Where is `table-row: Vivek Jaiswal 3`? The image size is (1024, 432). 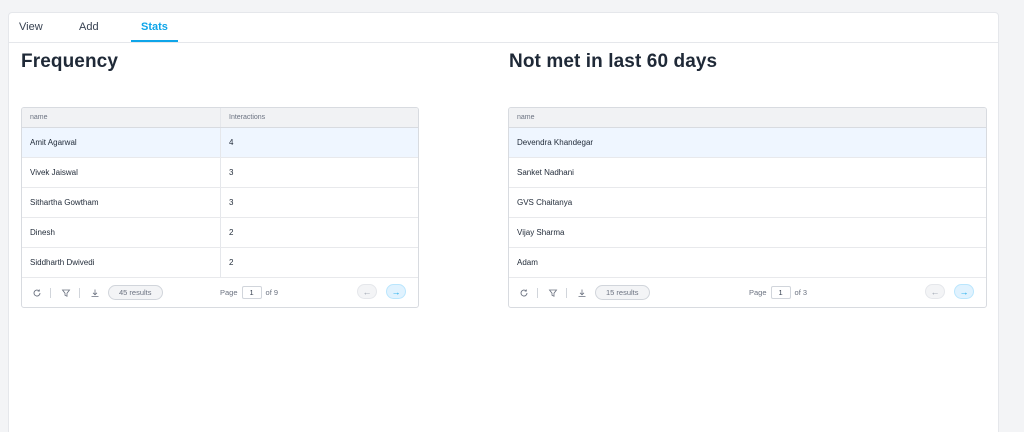
table-row: Vivek Jaiswal 3 is located at coordinates (220, 173).